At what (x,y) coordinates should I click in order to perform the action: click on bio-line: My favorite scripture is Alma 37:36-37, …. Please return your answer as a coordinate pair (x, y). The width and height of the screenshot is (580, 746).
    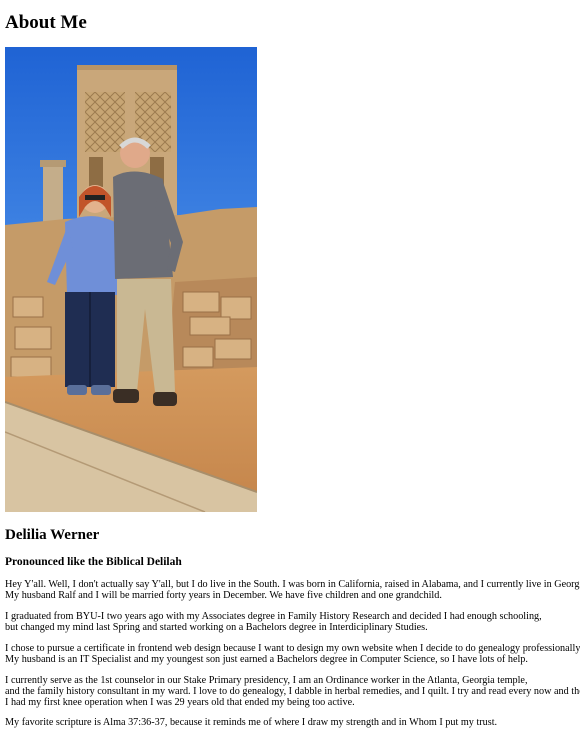
    Looking at the image, I should click on (251, 722).